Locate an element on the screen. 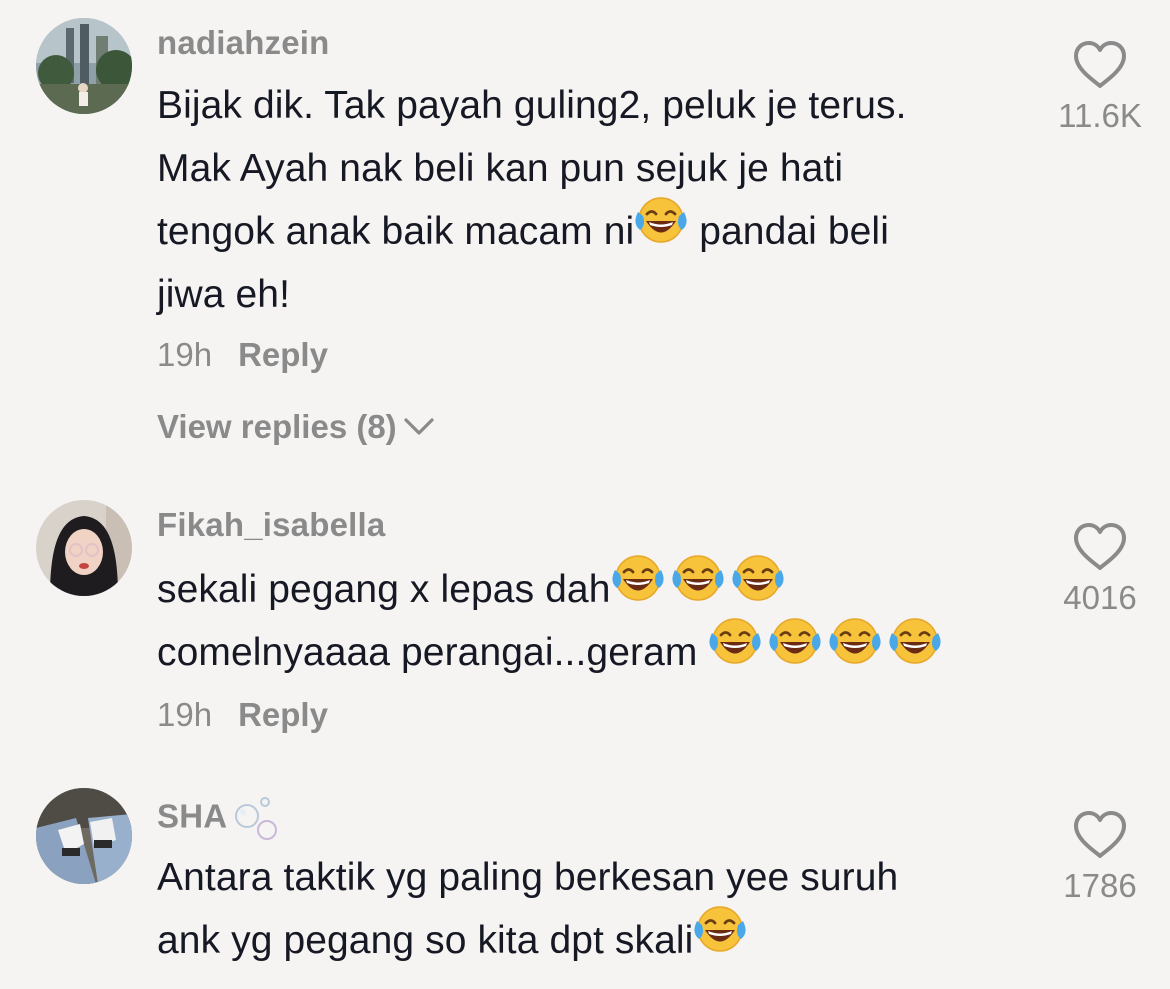  comment-line: sekali pegang x lepas dah is located at coordinates (597, 588).